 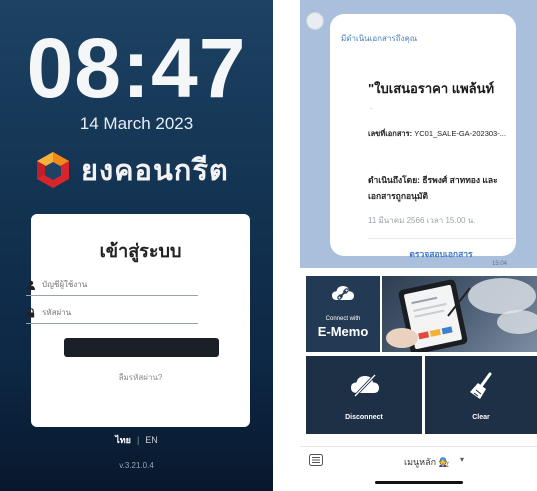 I want to click on tablet-photo-tile, so click(x=459, y=314).